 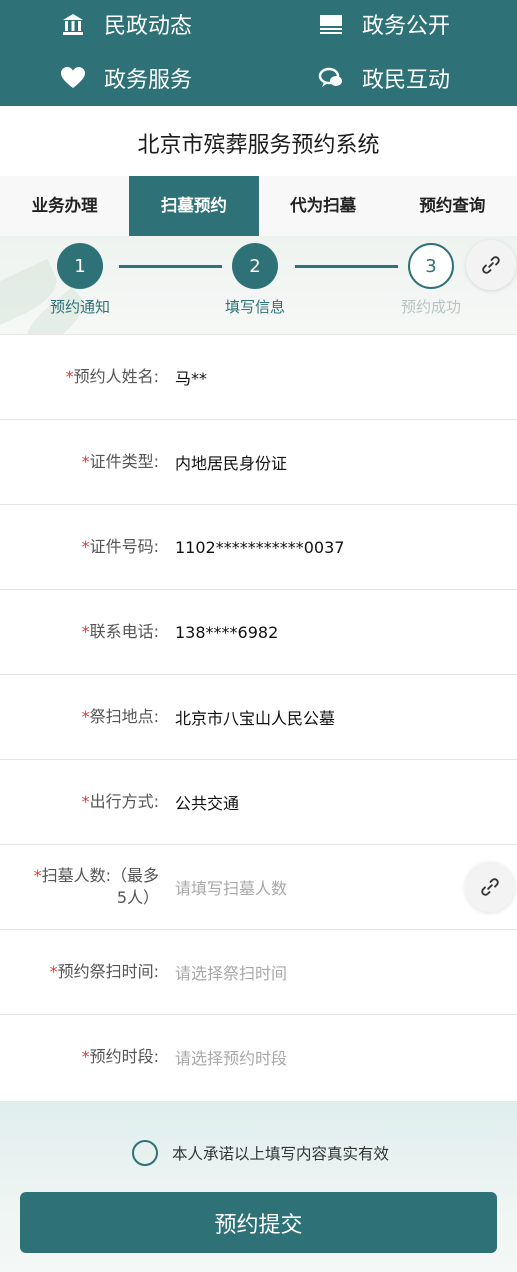 What do you see at coordinates (258, 801) in the screenshot?
I see `form-row-travel-mode: *出行方式: 公共交通` at bounding box center [258, 801].